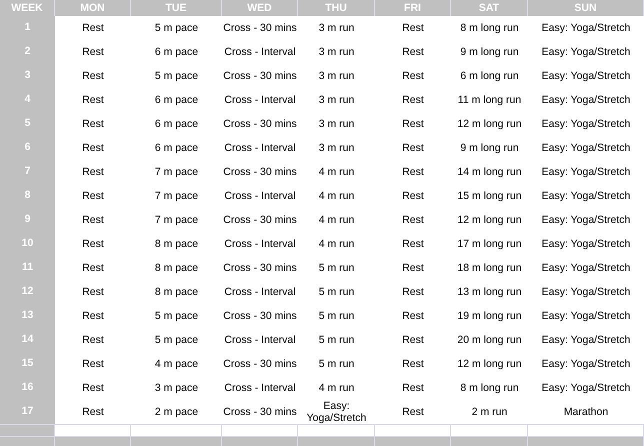  Describe the element at coordinates (489, 76) in the screenshot. I see `table-cell: 6 m long run` at that location.